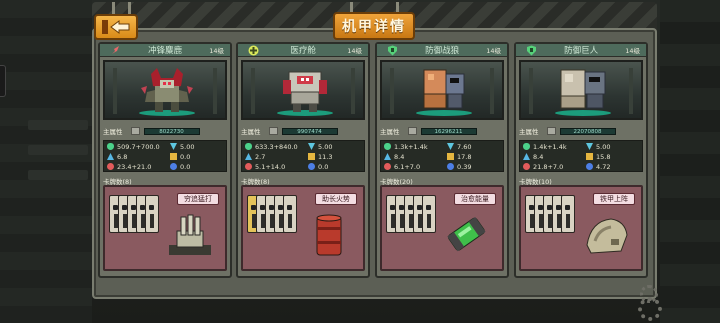 Image resolution: width=720 pixels, height=323 pixels. Describe the element at coordinates (545, 146) in the screenshot. I see `stat-hp: 1.4k+1.4k` at that location.